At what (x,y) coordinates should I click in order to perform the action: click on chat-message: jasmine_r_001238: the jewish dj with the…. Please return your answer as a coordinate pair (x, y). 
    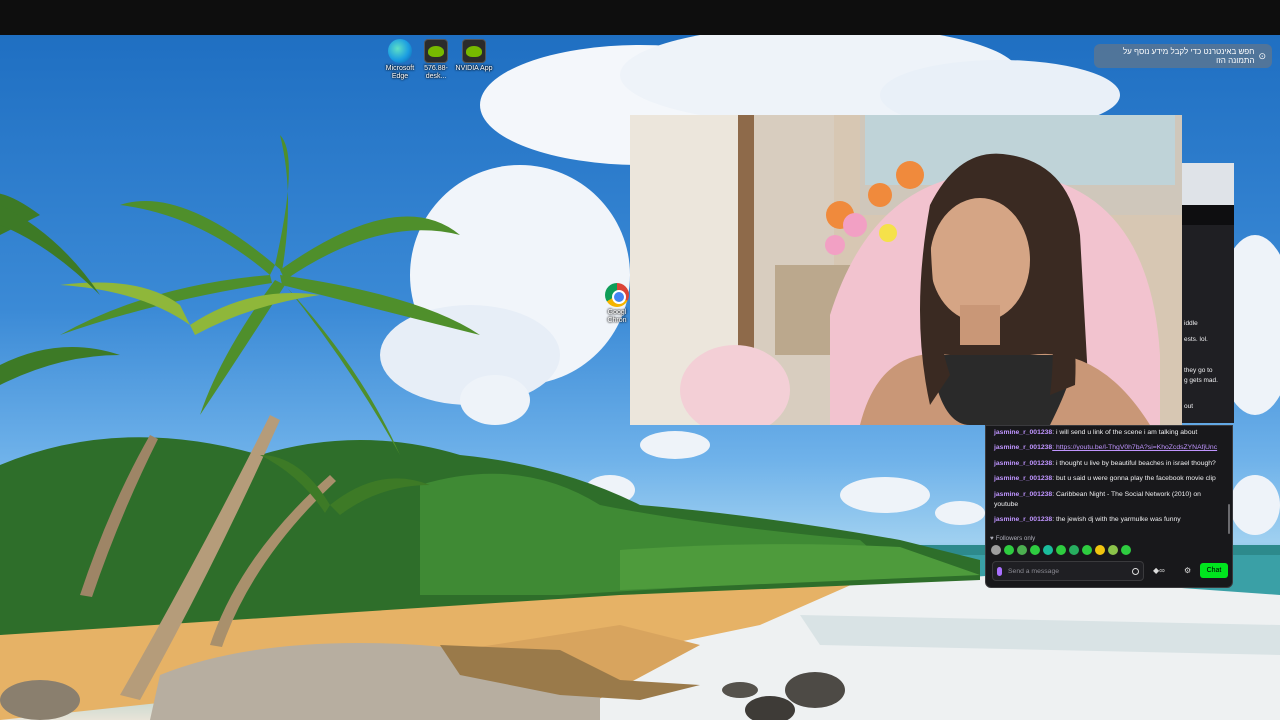
    Looking at the image, I should click on (1110, 520).